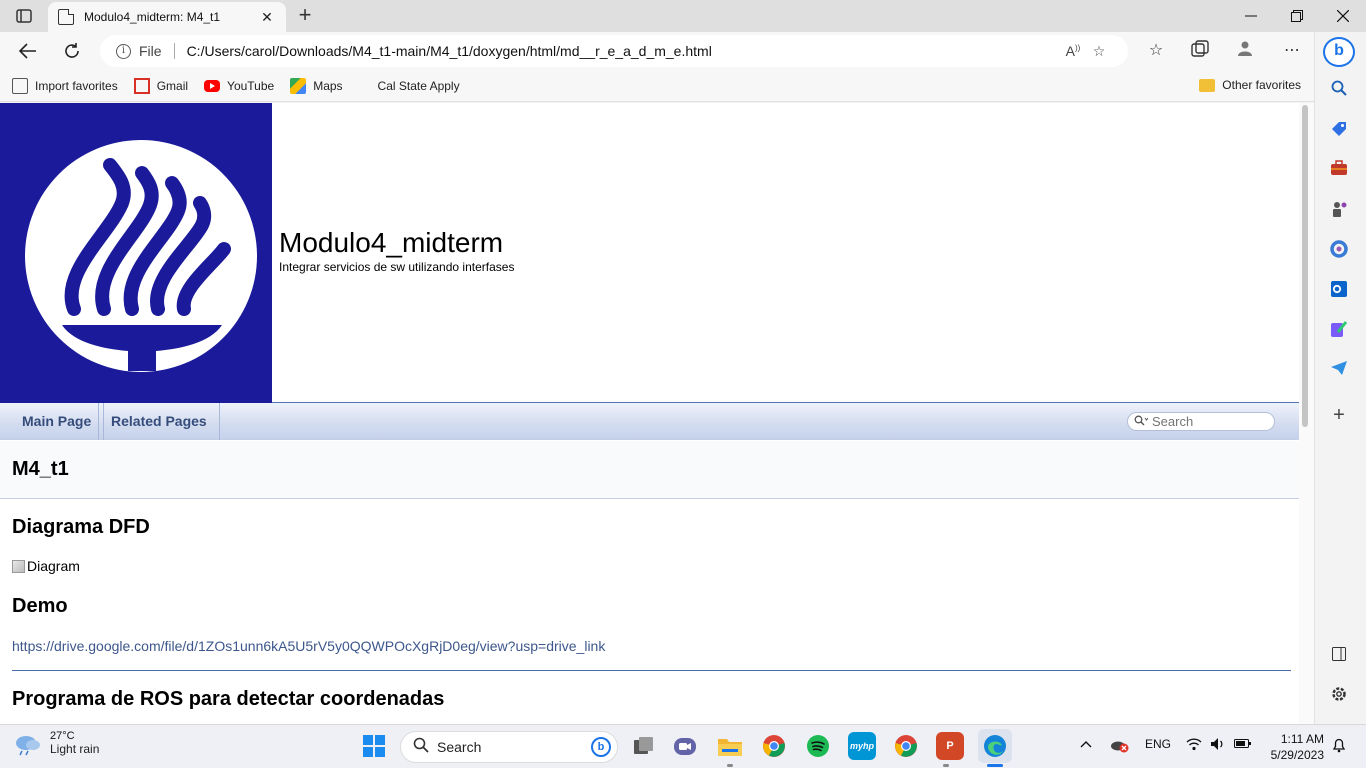  I want to click on games-icon, so click(1339, 211).